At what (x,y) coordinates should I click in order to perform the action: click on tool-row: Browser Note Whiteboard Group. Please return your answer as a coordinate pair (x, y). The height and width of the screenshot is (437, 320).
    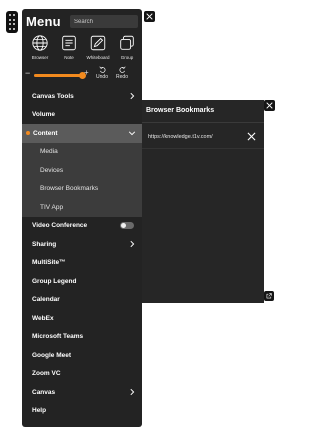
    Looking at the image, I should click on (82, 49).